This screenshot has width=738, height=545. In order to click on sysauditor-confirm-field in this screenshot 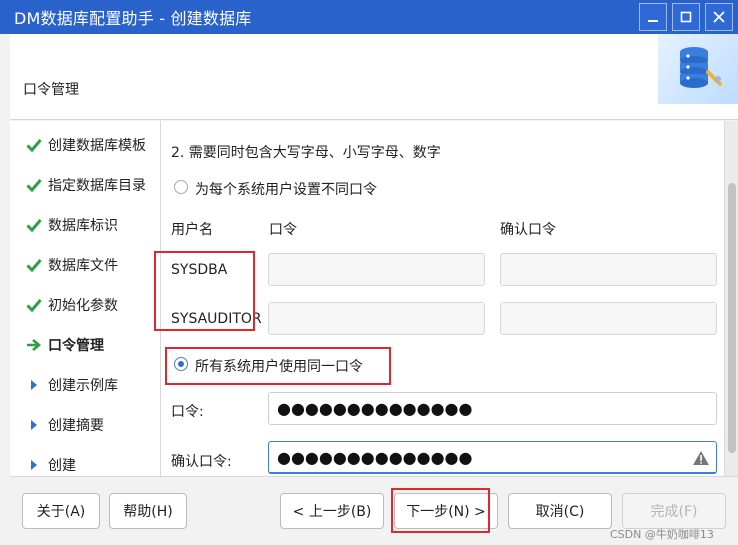, I will do `click(608, 318)`.